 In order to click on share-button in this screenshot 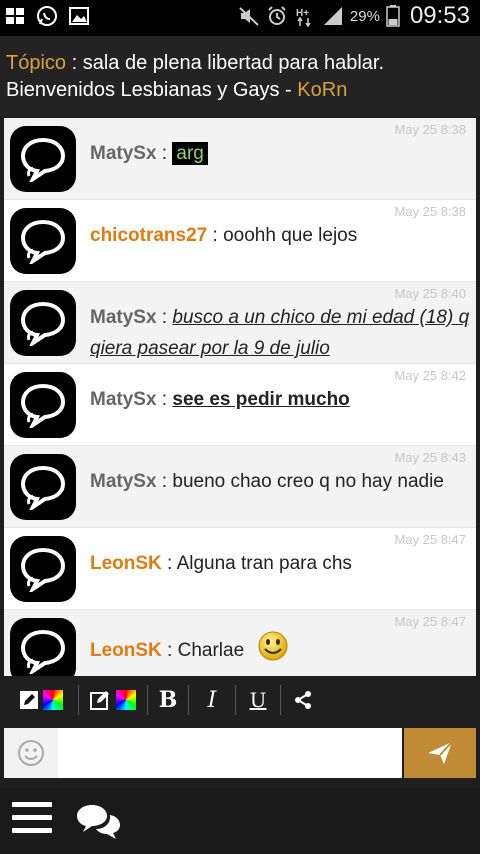, I will do `click(303, 700)`.